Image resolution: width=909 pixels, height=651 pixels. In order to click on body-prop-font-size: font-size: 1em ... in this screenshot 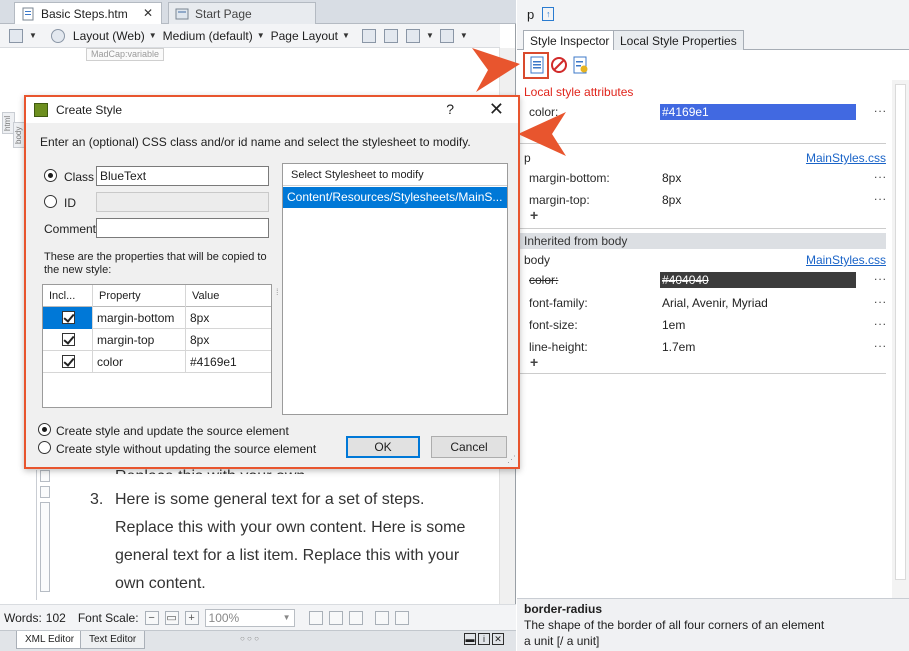, I will do `click(711, 324)`.